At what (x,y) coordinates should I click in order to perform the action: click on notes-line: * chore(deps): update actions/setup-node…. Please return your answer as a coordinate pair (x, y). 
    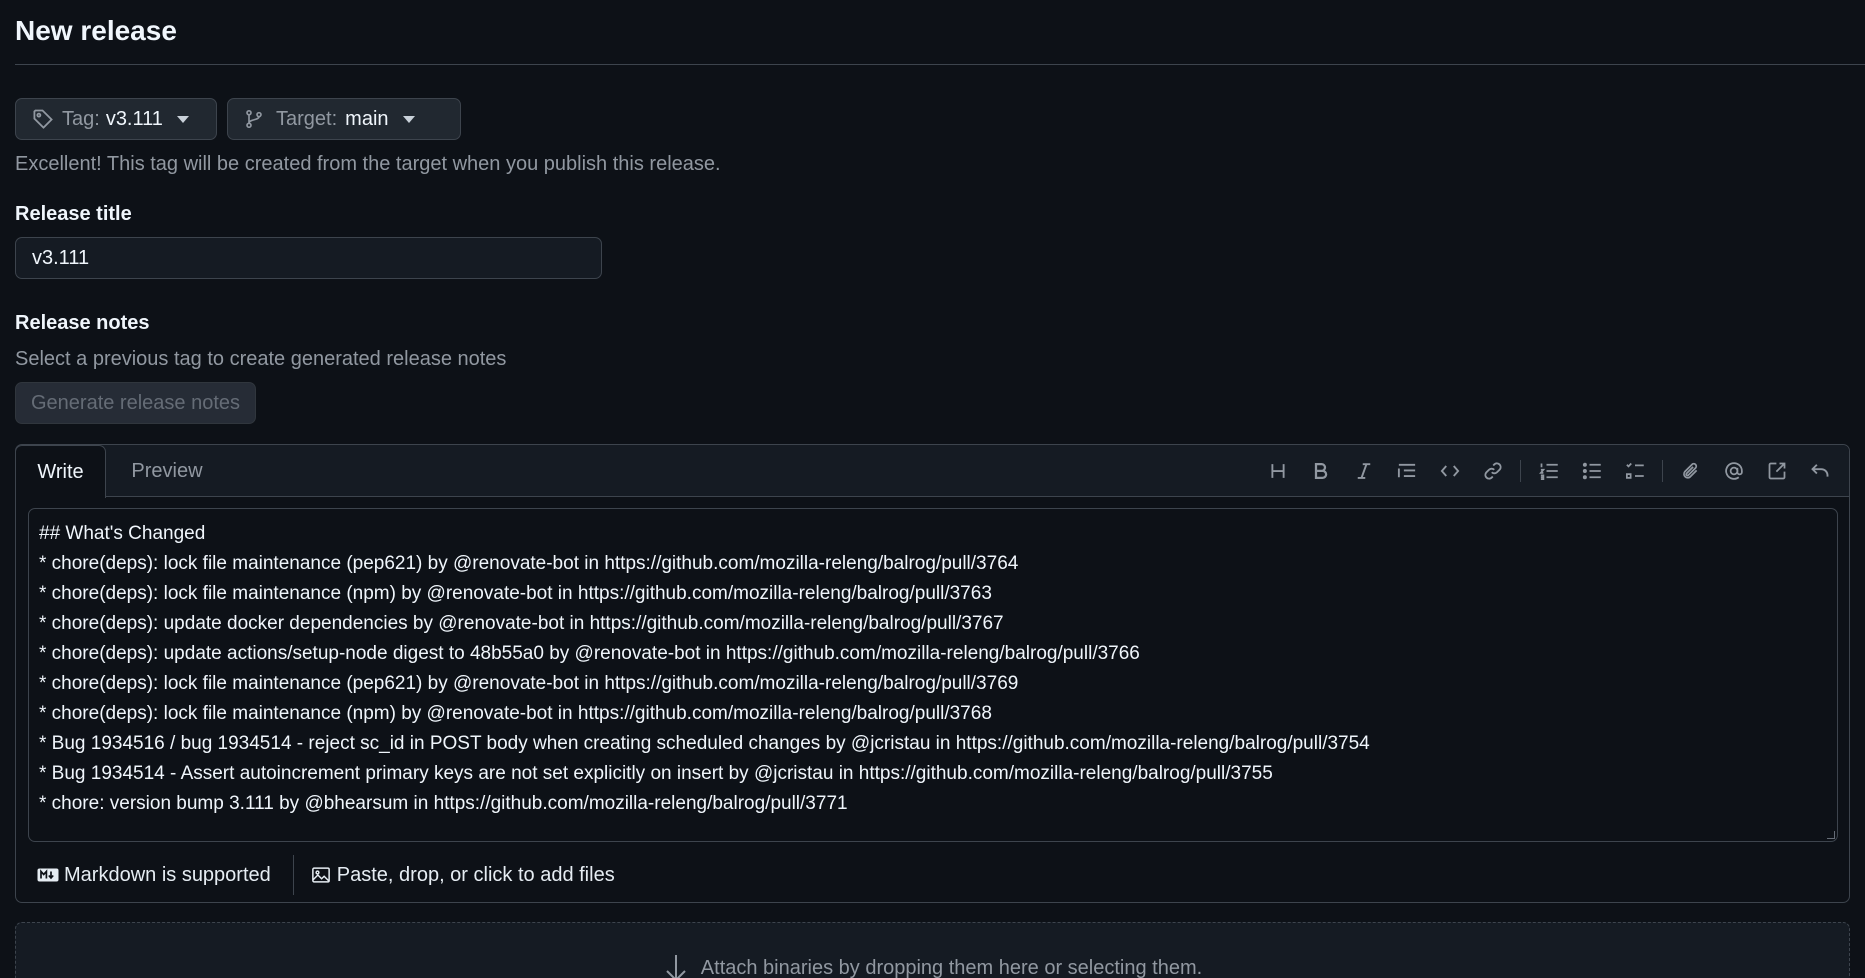
    Looking at the image, I should click on (589, 653).